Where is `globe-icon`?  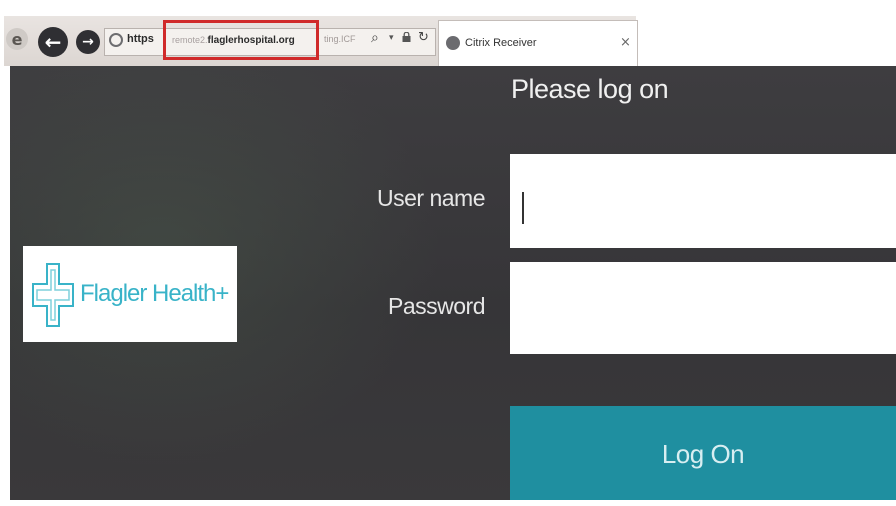
globe-icon is located at coordinates (116, 40).